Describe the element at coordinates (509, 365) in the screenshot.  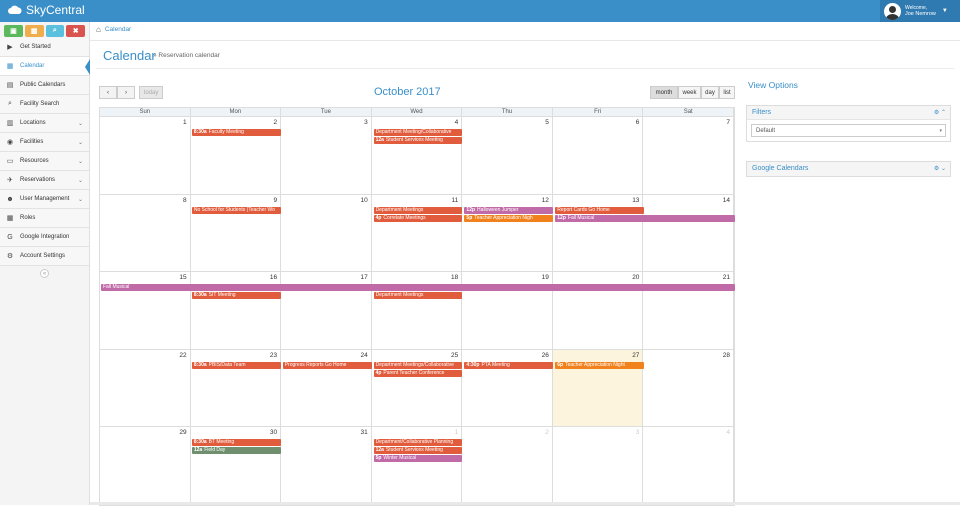
I see `calendar-event: 4:30p PTA Meeting` at that location.